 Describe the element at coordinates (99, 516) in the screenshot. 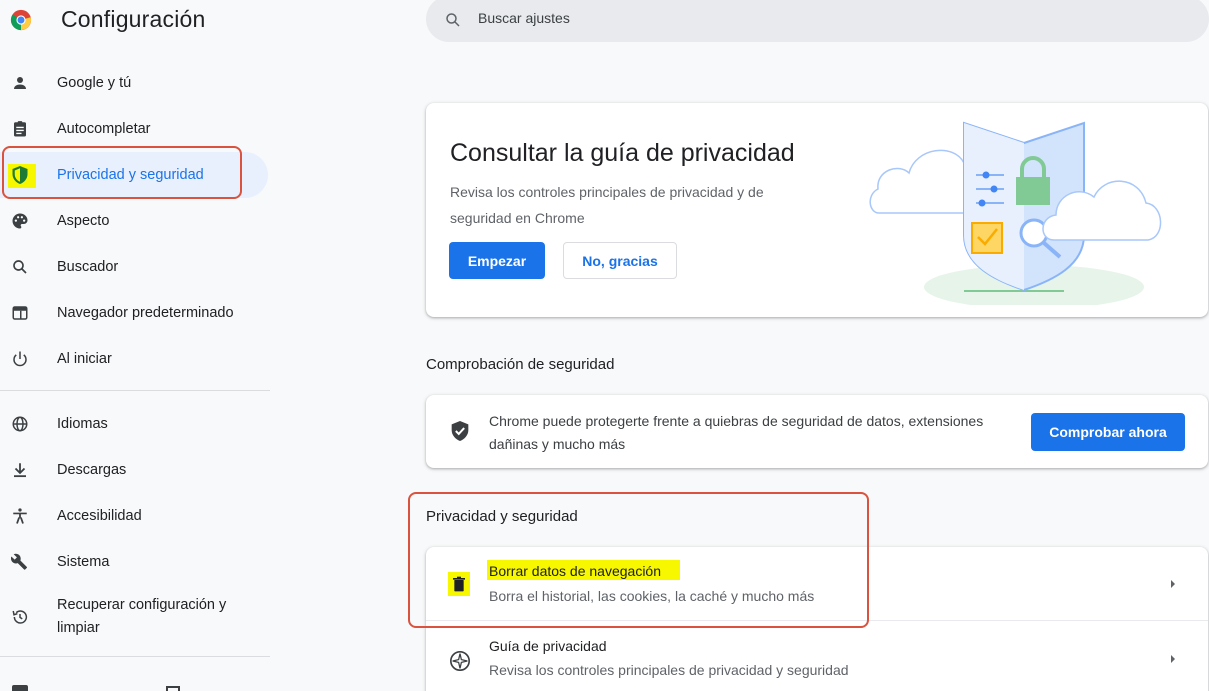

I see `sidebar-item-label: Accesibilidad` at that location.